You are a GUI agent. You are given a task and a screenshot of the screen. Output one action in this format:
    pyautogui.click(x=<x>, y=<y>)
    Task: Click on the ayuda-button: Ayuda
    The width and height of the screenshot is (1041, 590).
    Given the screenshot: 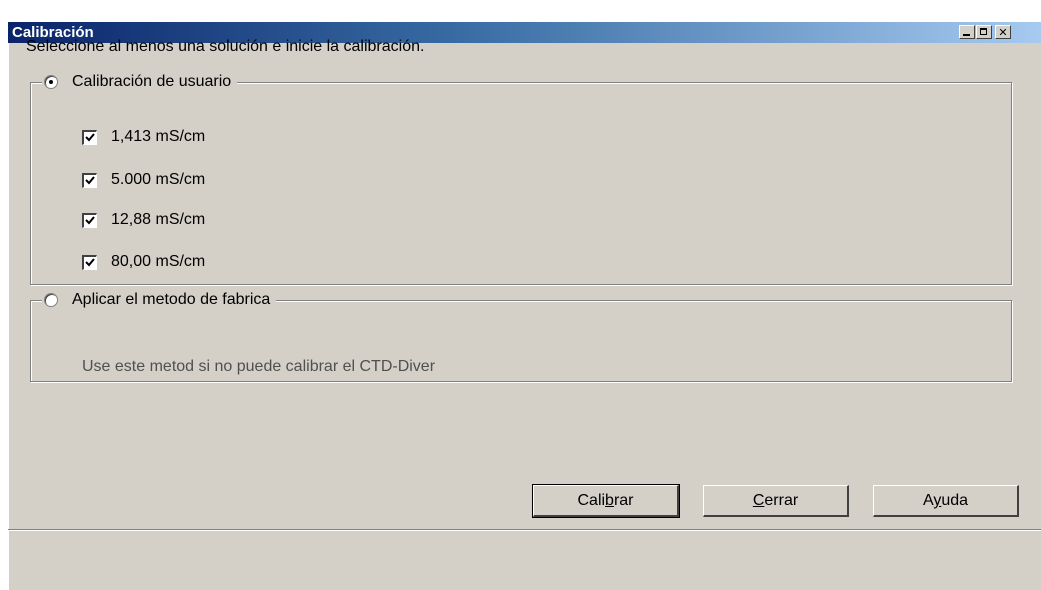 What is the action you would take?
    pyautogui.click(x=946, y=501)
    